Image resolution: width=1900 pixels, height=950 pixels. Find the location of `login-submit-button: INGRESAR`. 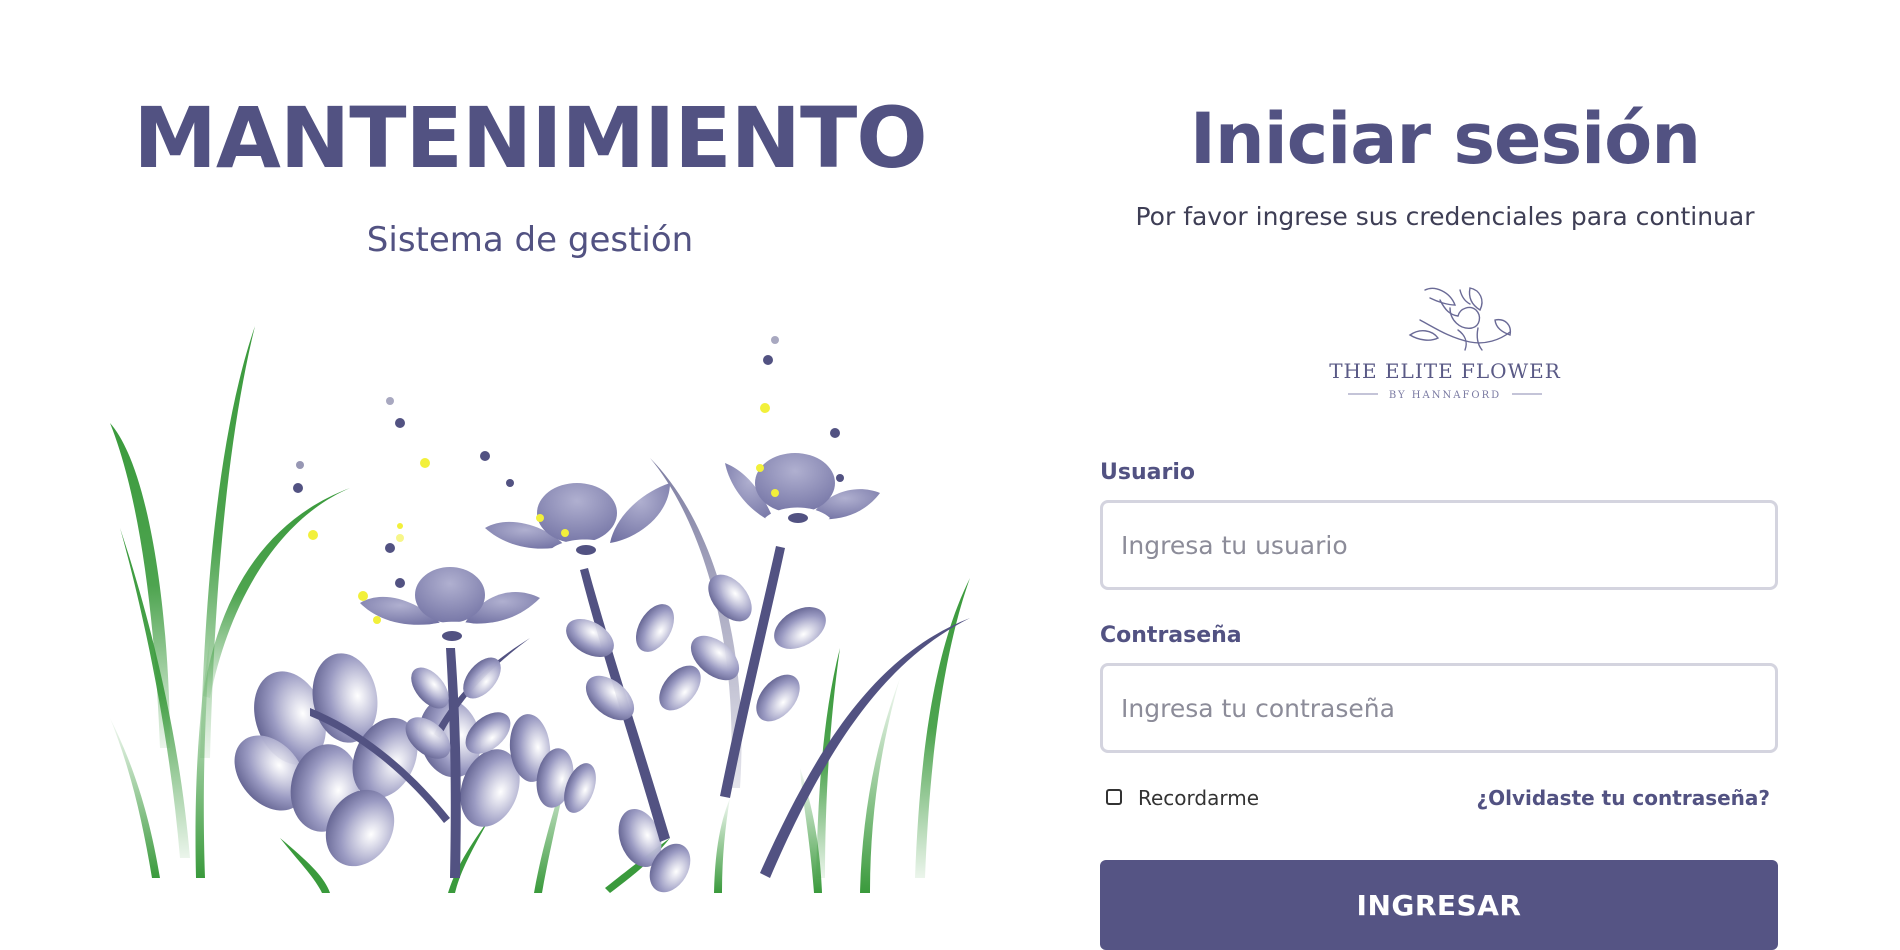

login-submit-button: INGRESAR is located at coordinates (1439, 905).